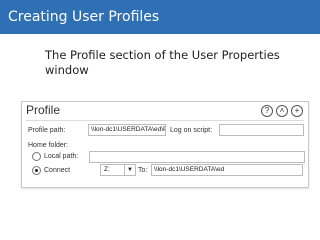  Describe the element at coordinates (57, 170) in the screenshot. I see `connect-label: Connect` at that location.